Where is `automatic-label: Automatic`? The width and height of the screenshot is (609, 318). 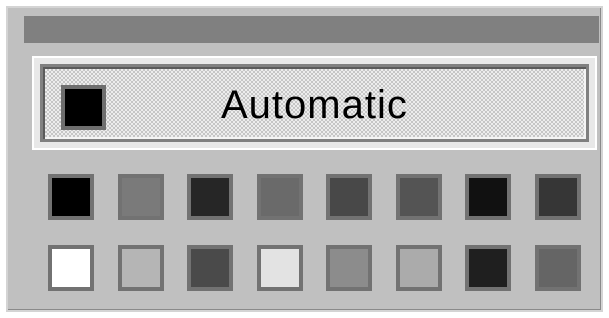 automatic-label: Automatic is located at coordinates (314, 105).